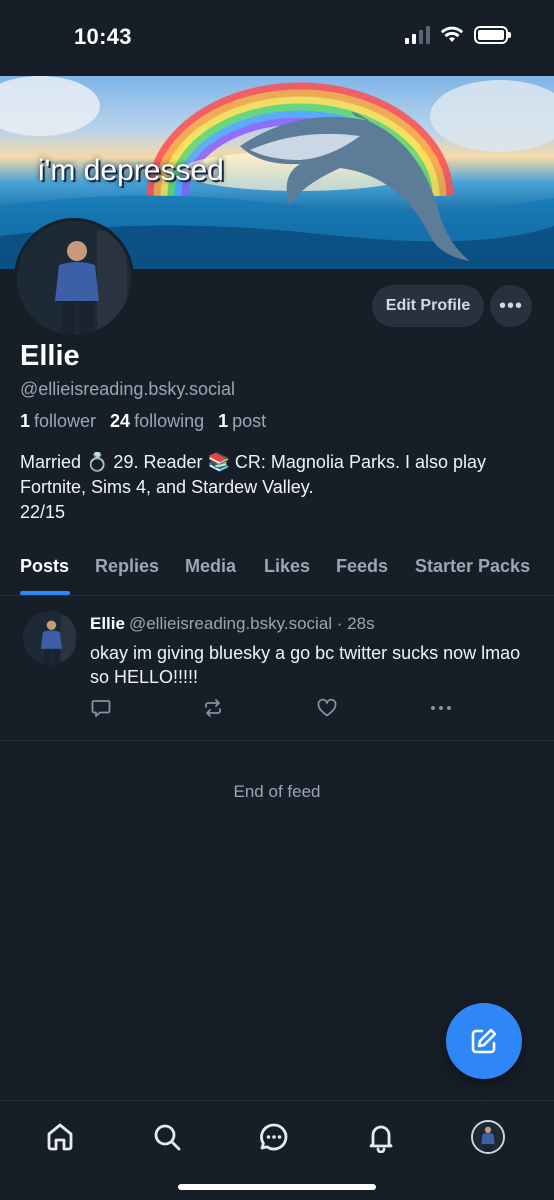  Describe the element at coordinates (101, 708) in the screenshot. I see `reply-icon` at that location.